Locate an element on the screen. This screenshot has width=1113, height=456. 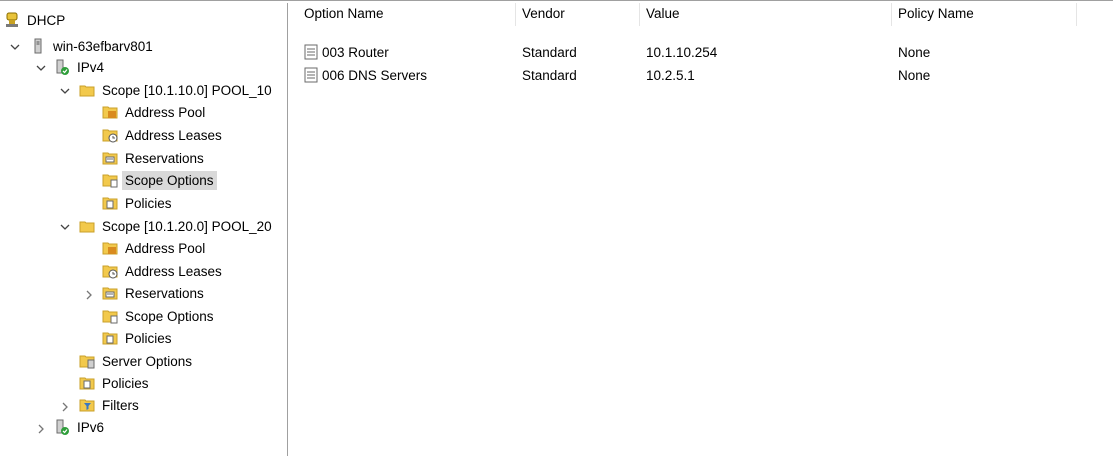
cell-option-name: 006 DNS Servers is located at coordinates (406, 75).